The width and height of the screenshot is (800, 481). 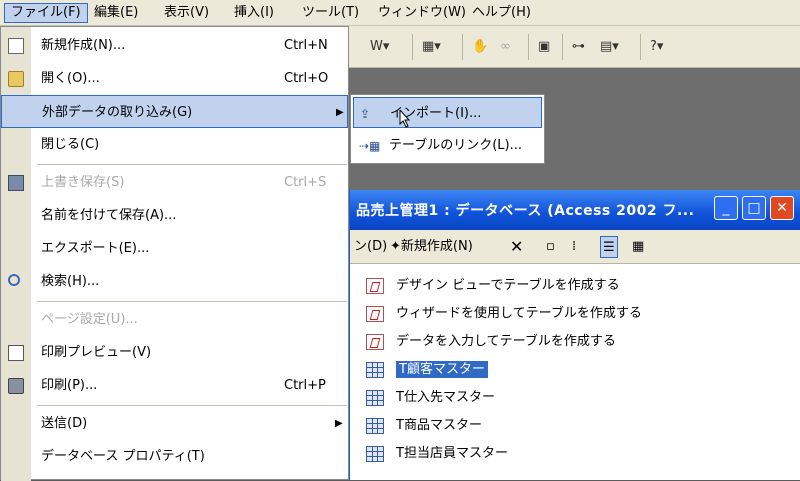 What do you see at coordinates (174, 182) in the screenshot?
I see `menu-item-save: 上書き保存(S) Ctrl+S` at bounding box center [174, 182].